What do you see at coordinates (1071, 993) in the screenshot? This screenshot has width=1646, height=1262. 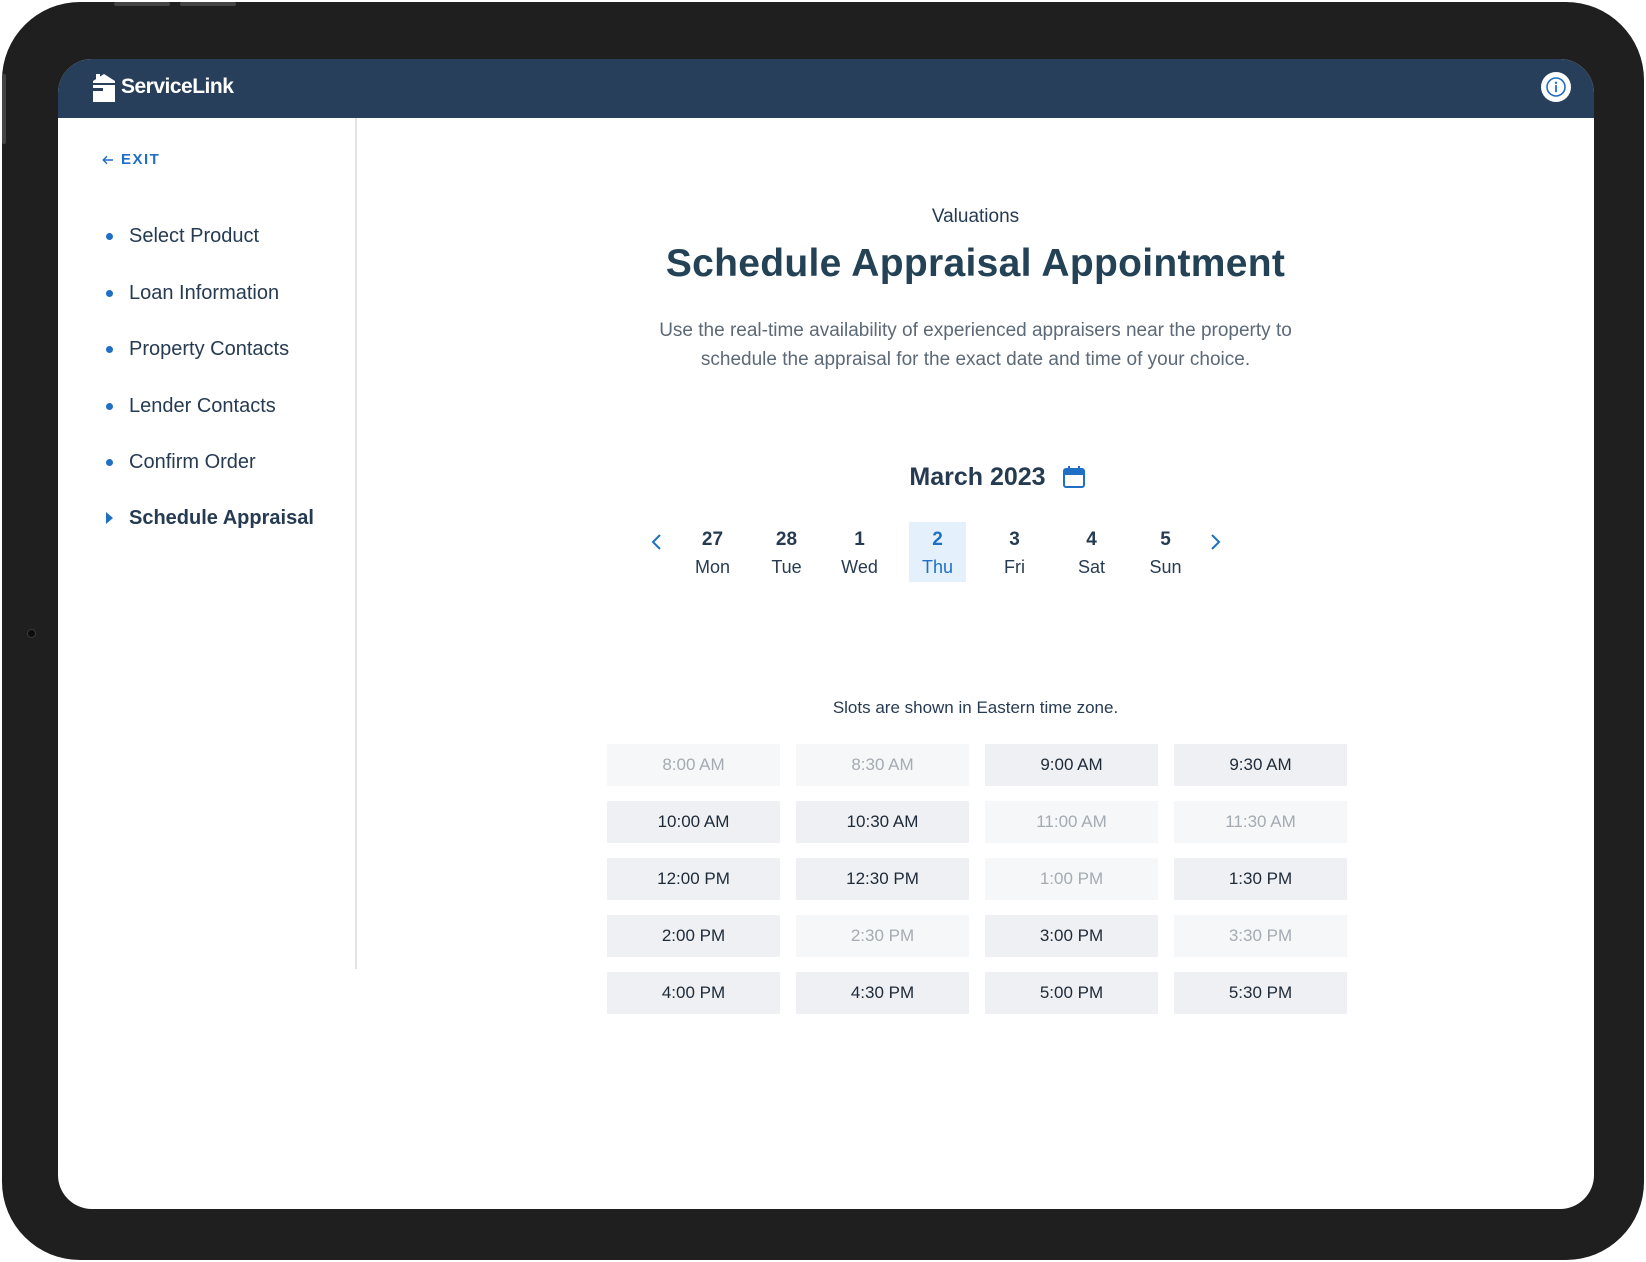 I see `time-slot-button: 5:00 PM` at bounding box center [1071, 993].